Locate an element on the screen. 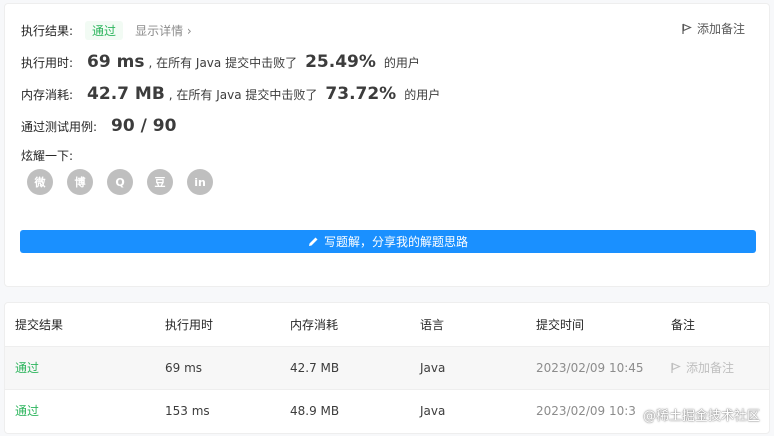 This screenshot has height=436, width=774. douban-icon: 豆 is located at coordinates (160, 182).